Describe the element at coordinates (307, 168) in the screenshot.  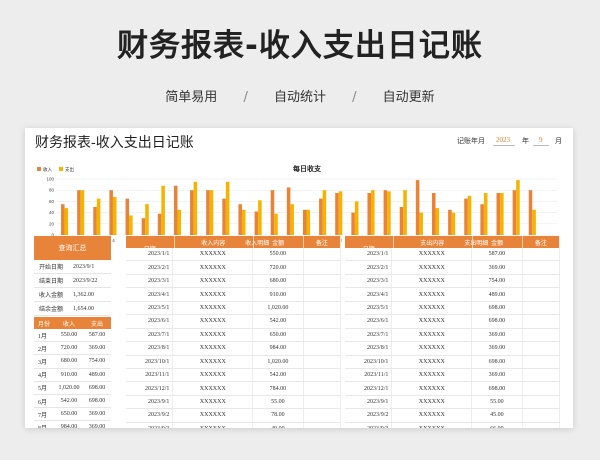
I see `chart-title: 每日收支` at that location.